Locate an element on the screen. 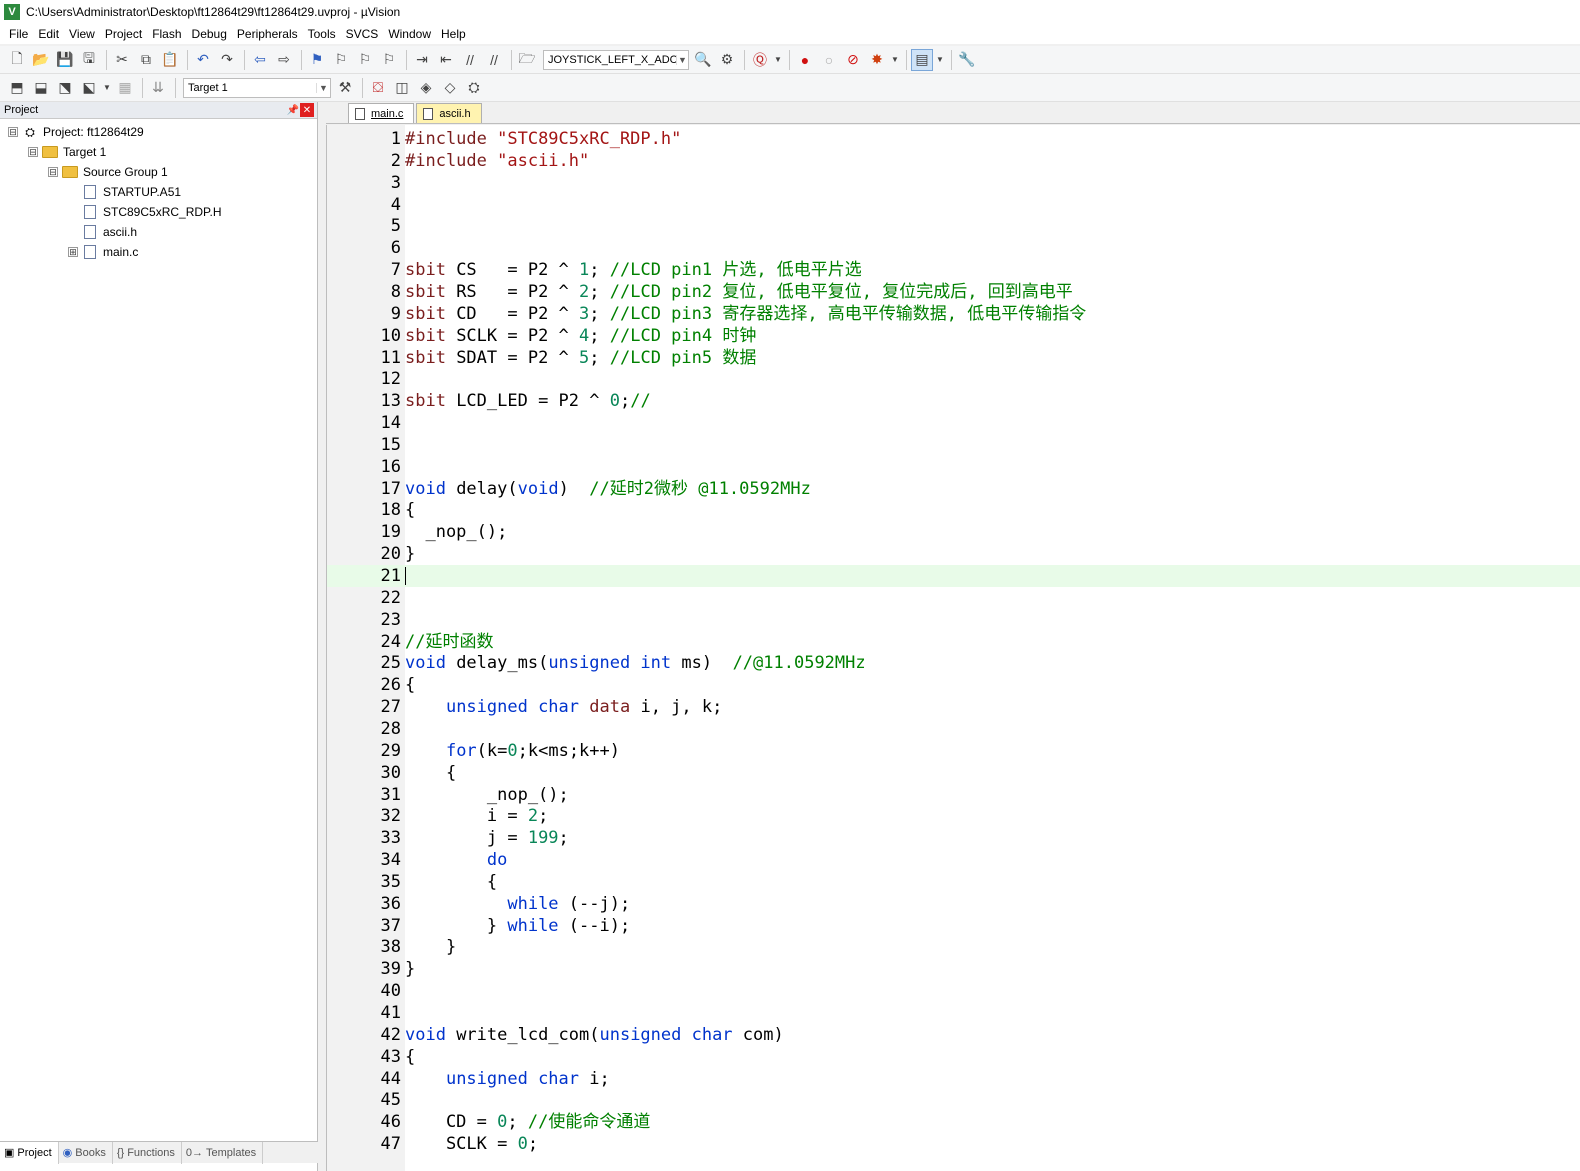 The height and width of the screenshot is (1171, 1580). code-line: 23 is located at coordinates (953, 620).